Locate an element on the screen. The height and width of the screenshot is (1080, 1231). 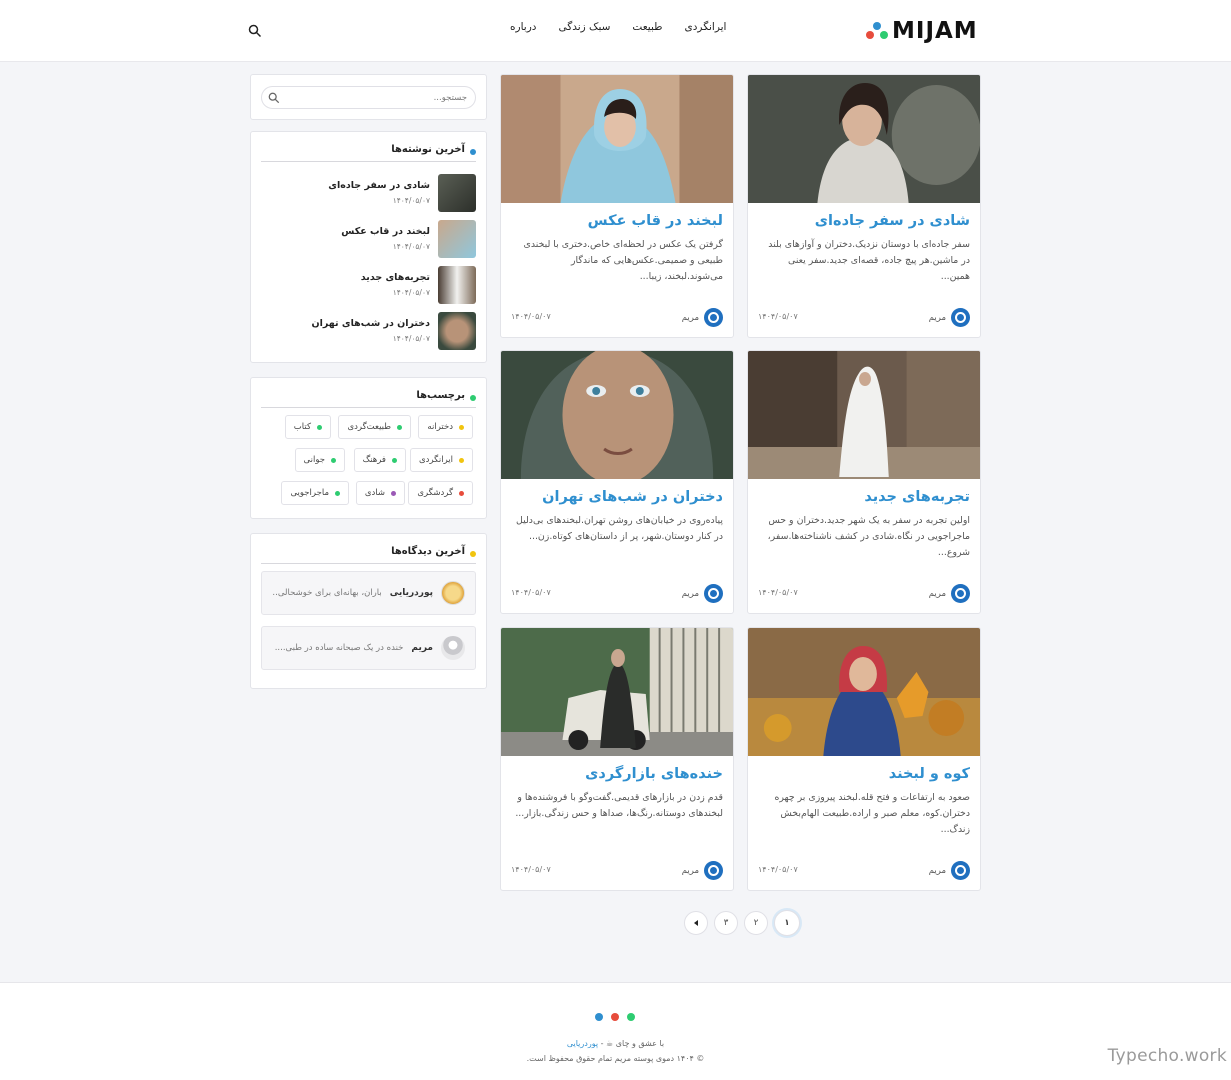
footer-credit: با عشق و چای ☕ - پوردریایی is located at coordinates (615, 1043).